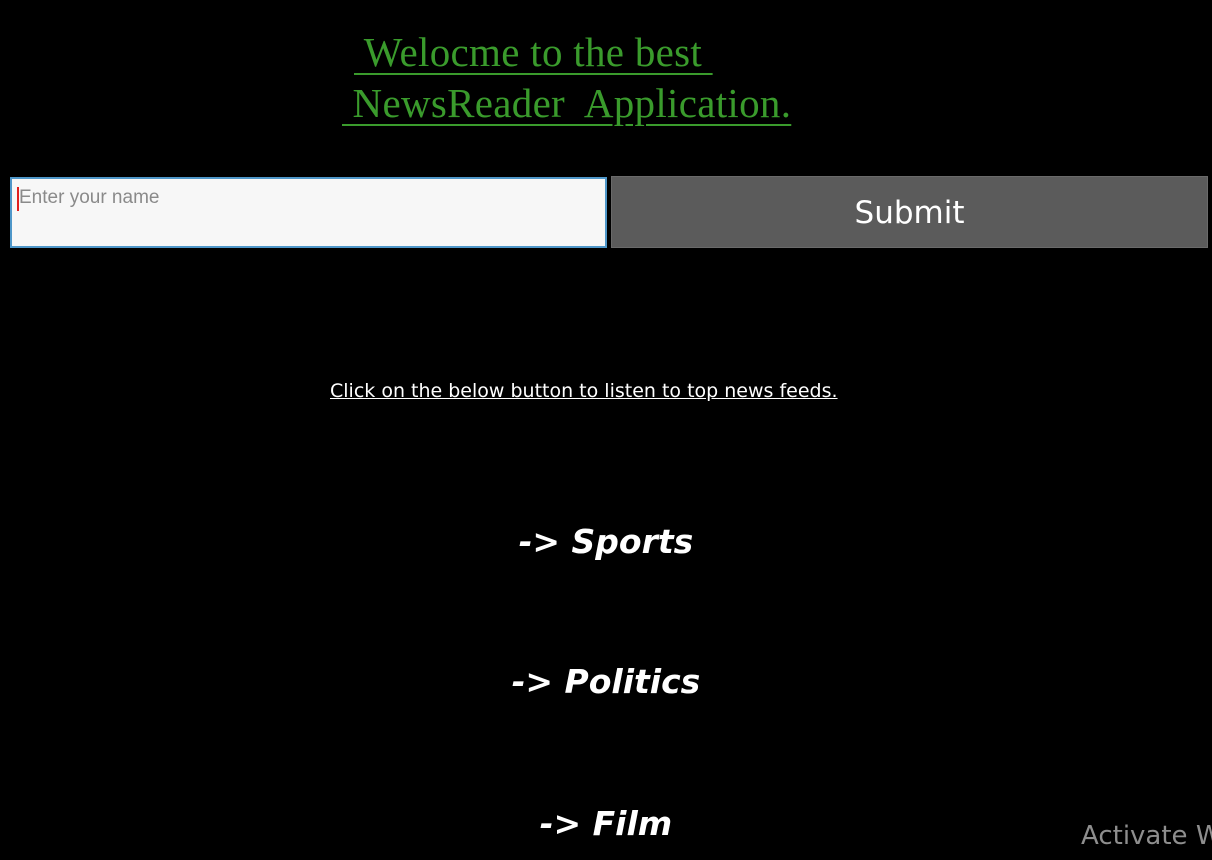 Image resolution: width=1212 pixels, height=860 pixels. Describe the element at coordinates (606, 541) in the screenshot. I see `sports-button: -> Sports` at that location.